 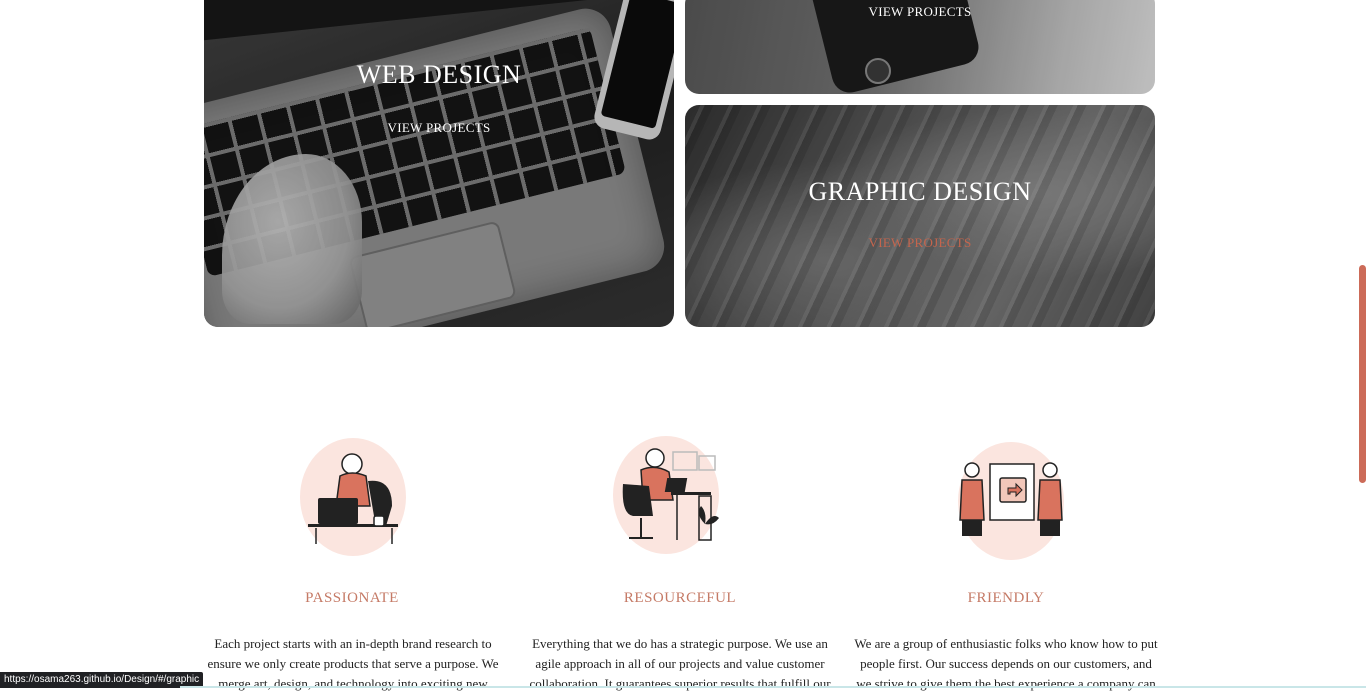 I want to click on mobile-design-card: VIEW PROJECTS, so click(x=920, y=47).